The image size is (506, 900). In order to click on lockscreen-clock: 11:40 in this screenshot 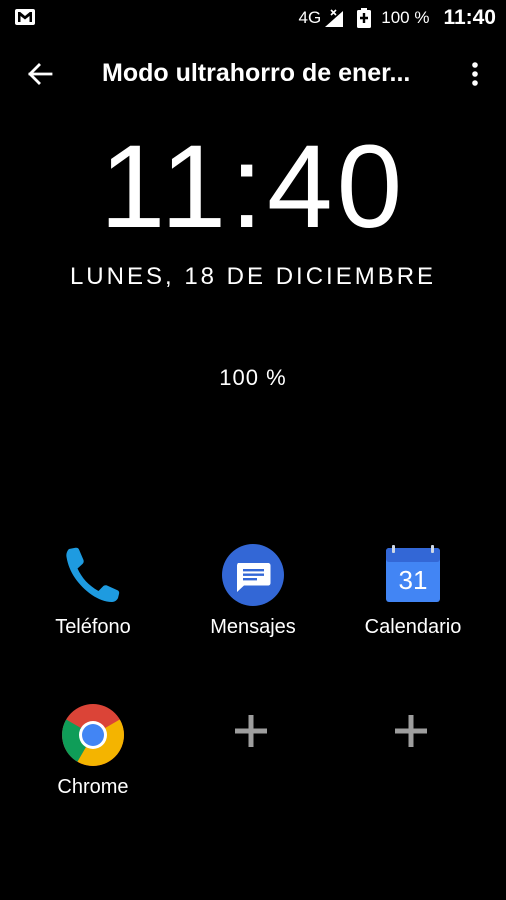, I will do `click(253, 187)`.